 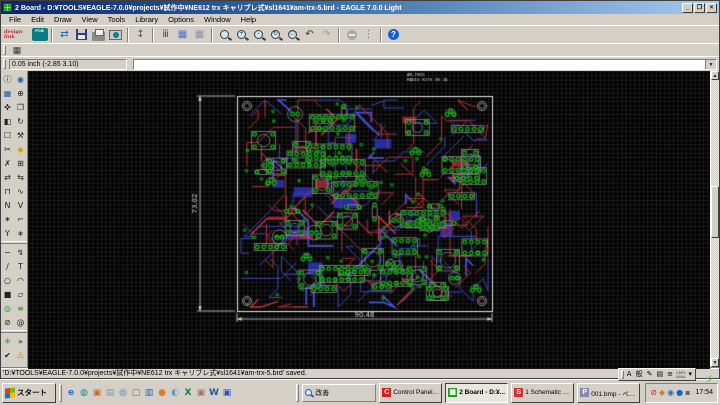 I want to click on media-orange-icon: ▣, so click(x=97, y=393).